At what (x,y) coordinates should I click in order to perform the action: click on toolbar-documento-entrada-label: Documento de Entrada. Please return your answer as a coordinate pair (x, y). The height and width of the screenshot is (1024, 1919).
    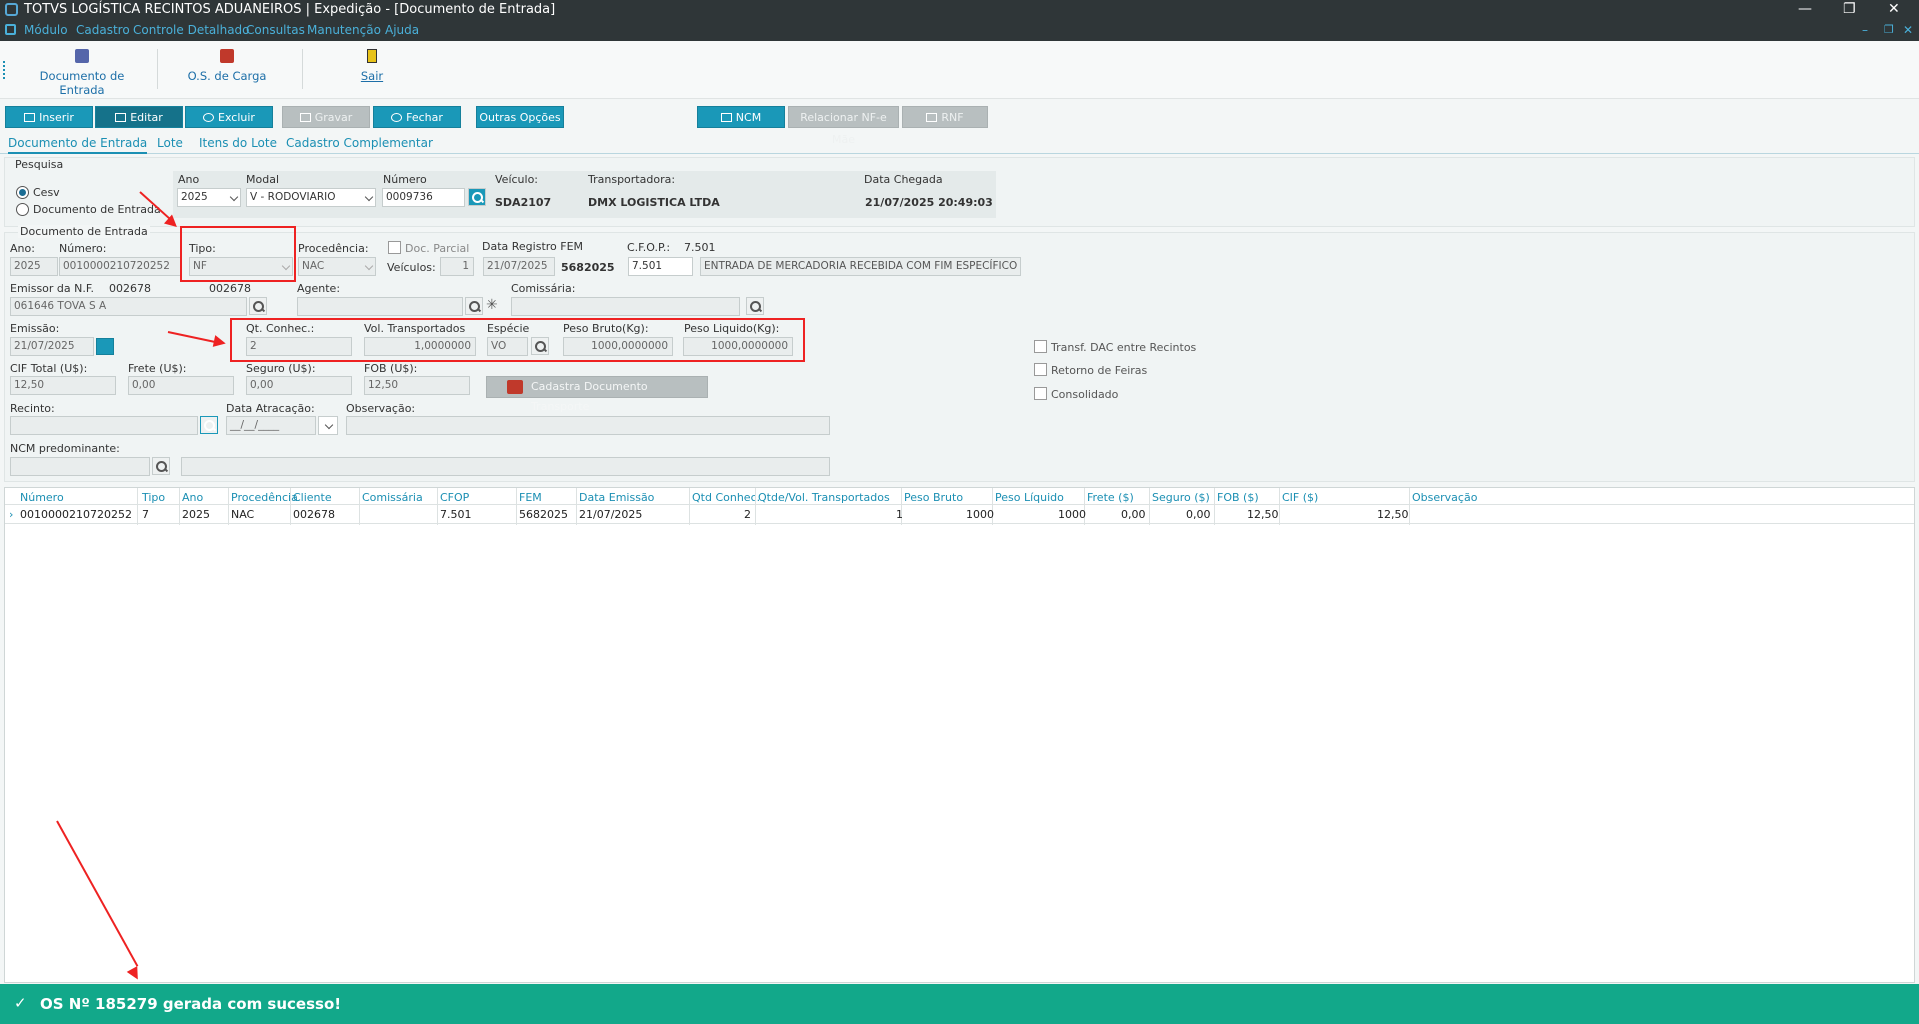
    Looking at the image, I should click on (82, 83).